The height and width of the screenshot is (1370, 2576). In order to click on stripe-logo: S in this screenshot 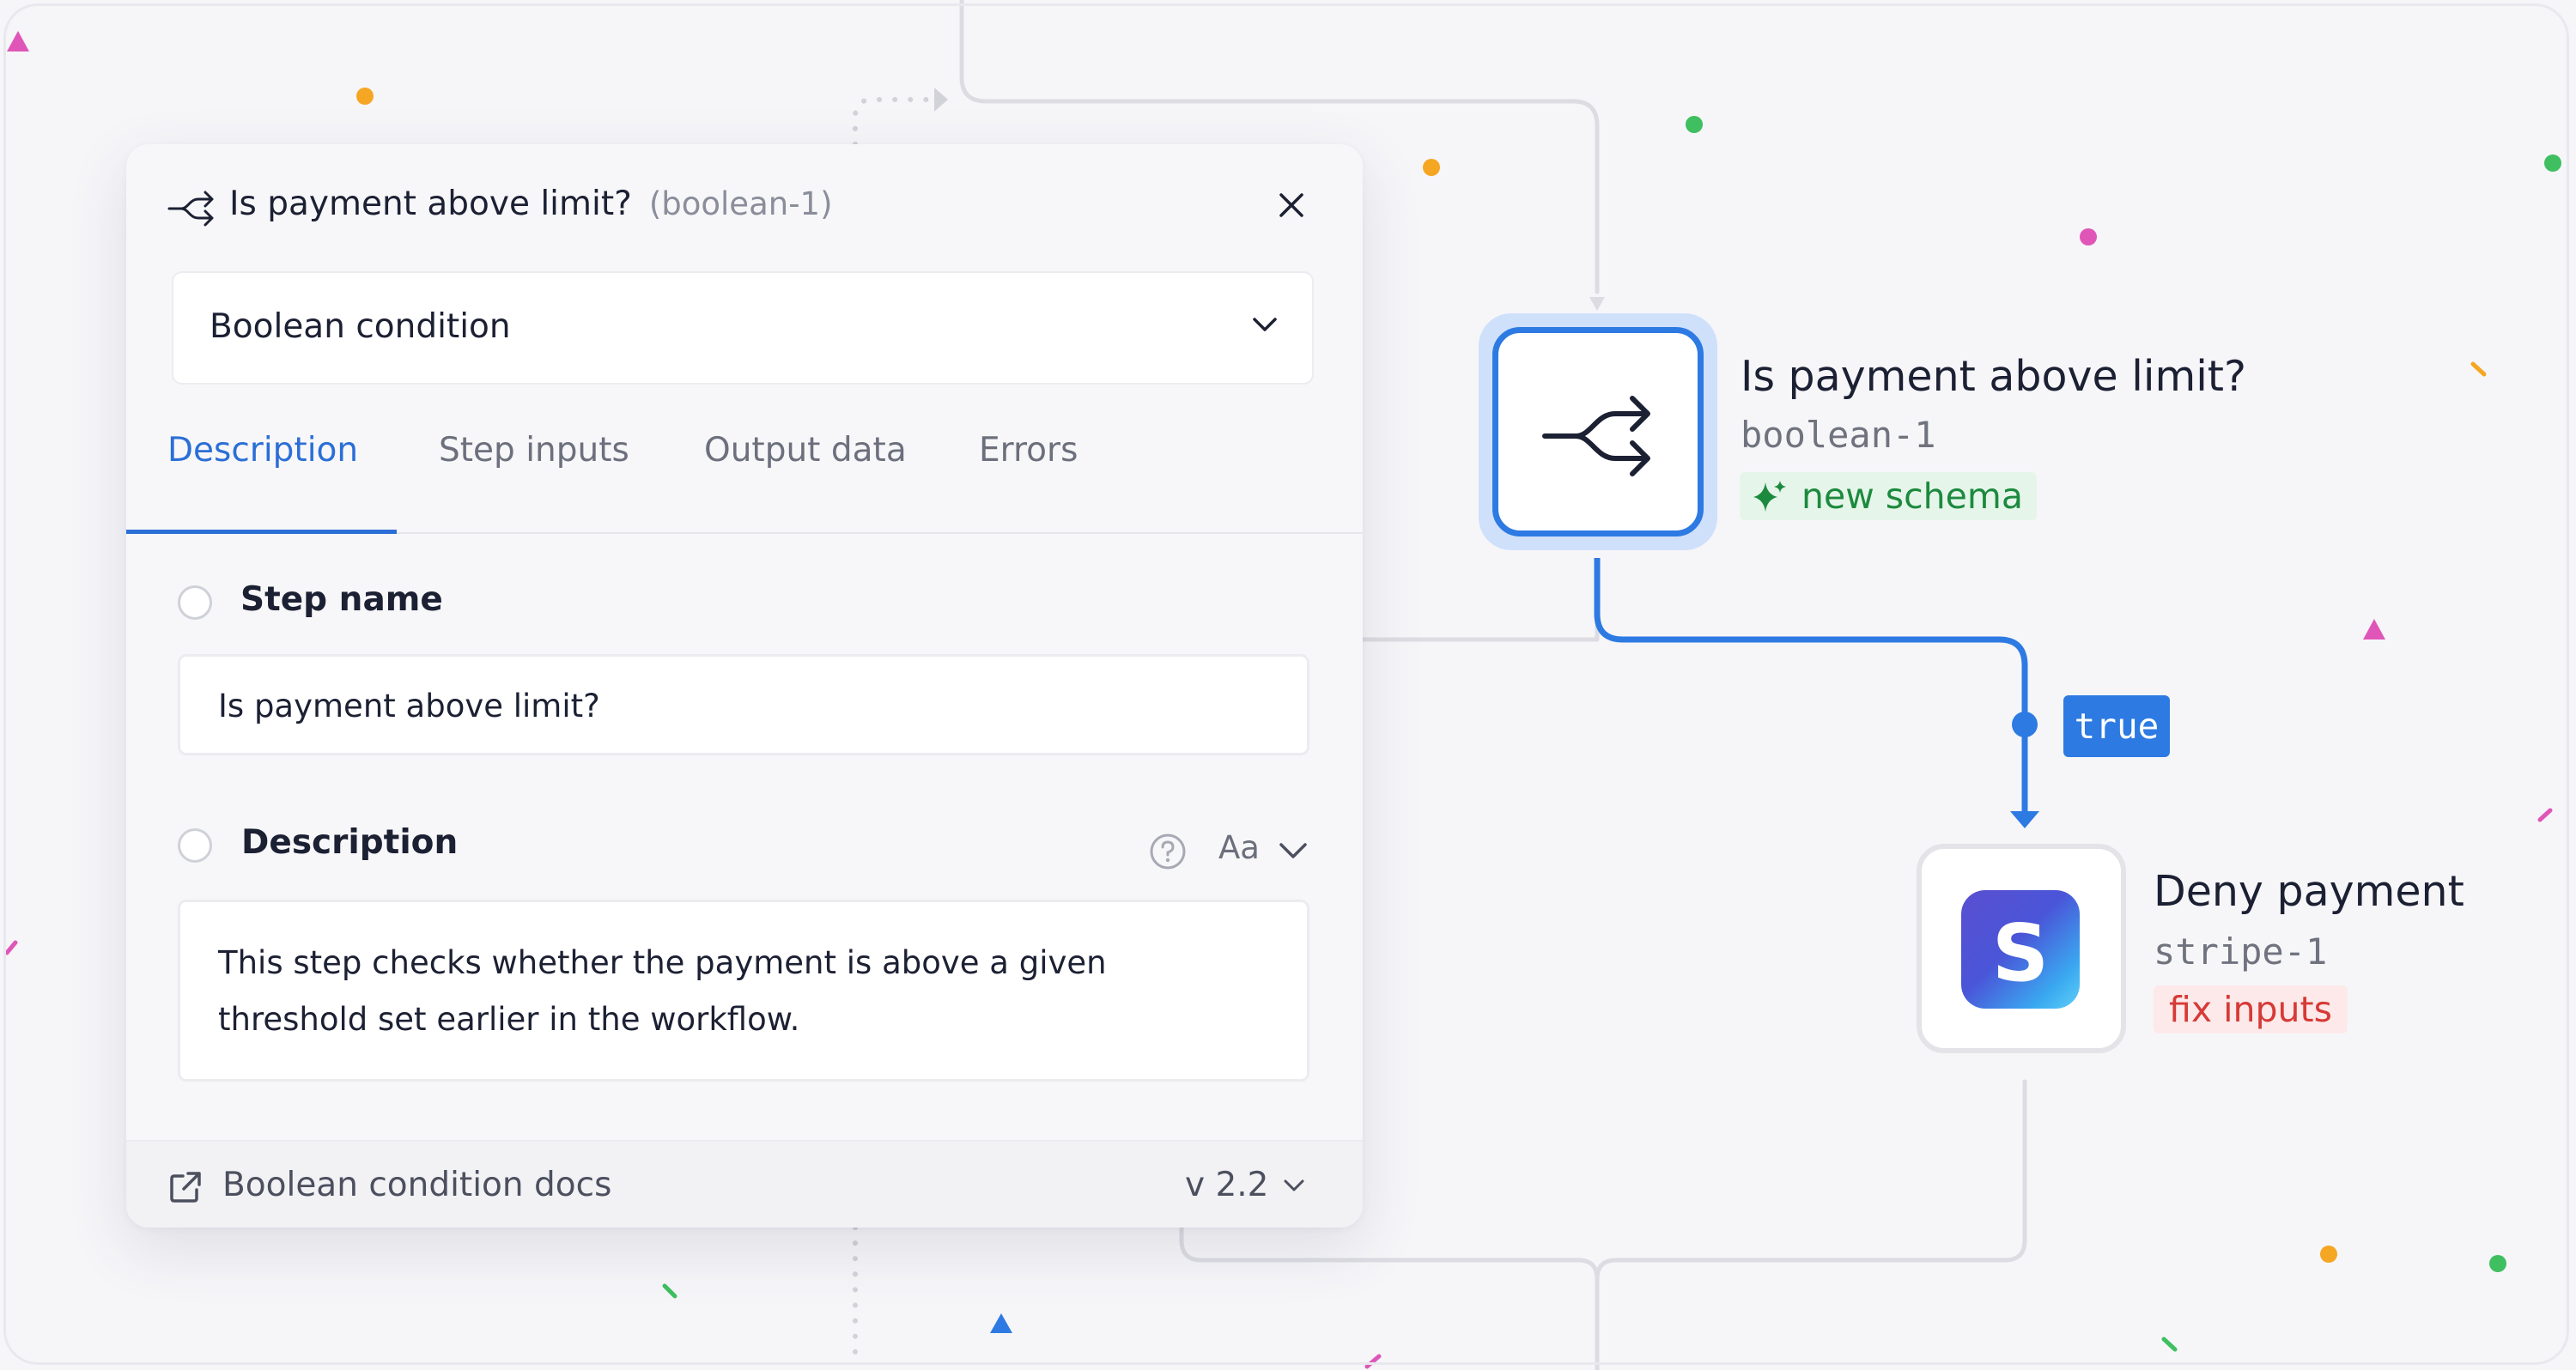, I will do `click(2020, 949)`.